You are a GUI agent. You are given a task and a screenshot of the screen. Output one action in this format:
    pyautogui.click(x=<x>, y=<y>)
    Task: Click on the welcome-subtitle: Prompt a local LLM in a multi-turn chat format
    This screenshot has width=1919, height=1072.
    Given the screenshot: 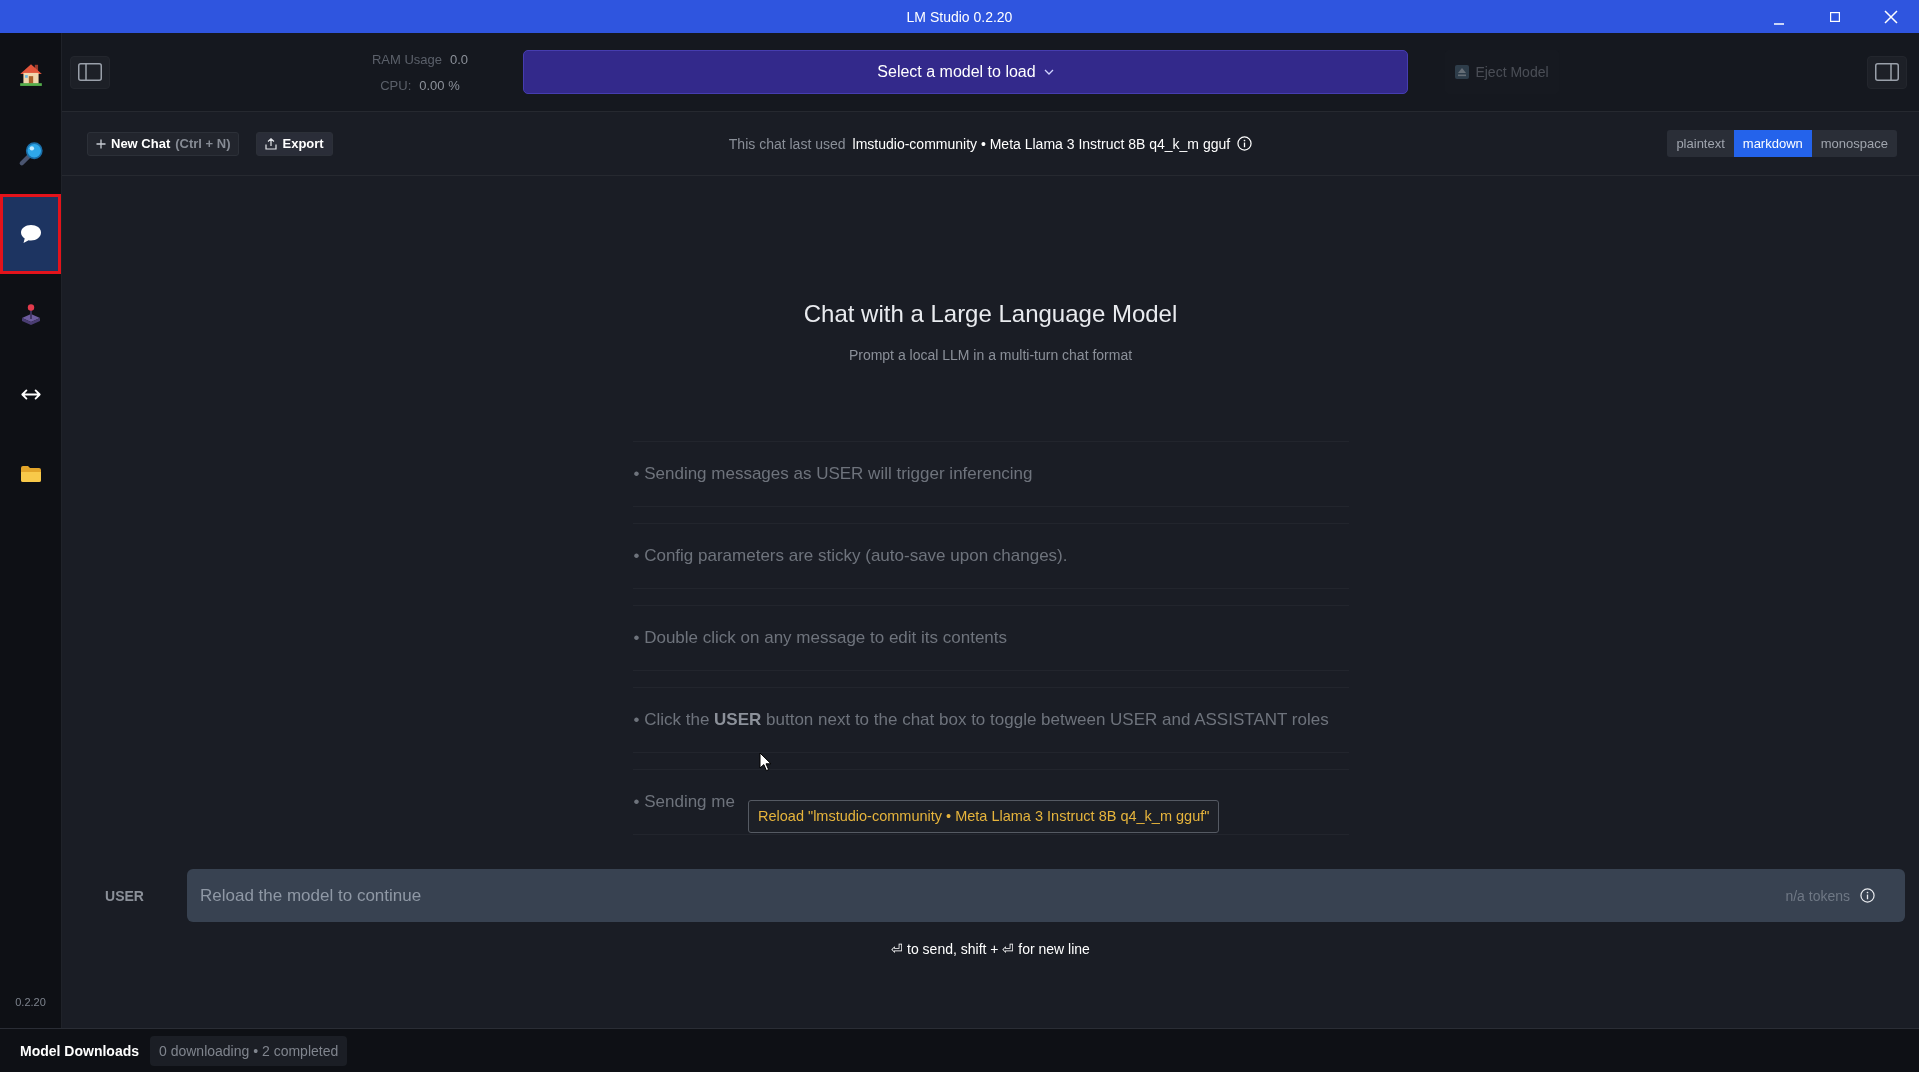 What is the action you would take?
    pyautogui.click(x=990, y=355)
    